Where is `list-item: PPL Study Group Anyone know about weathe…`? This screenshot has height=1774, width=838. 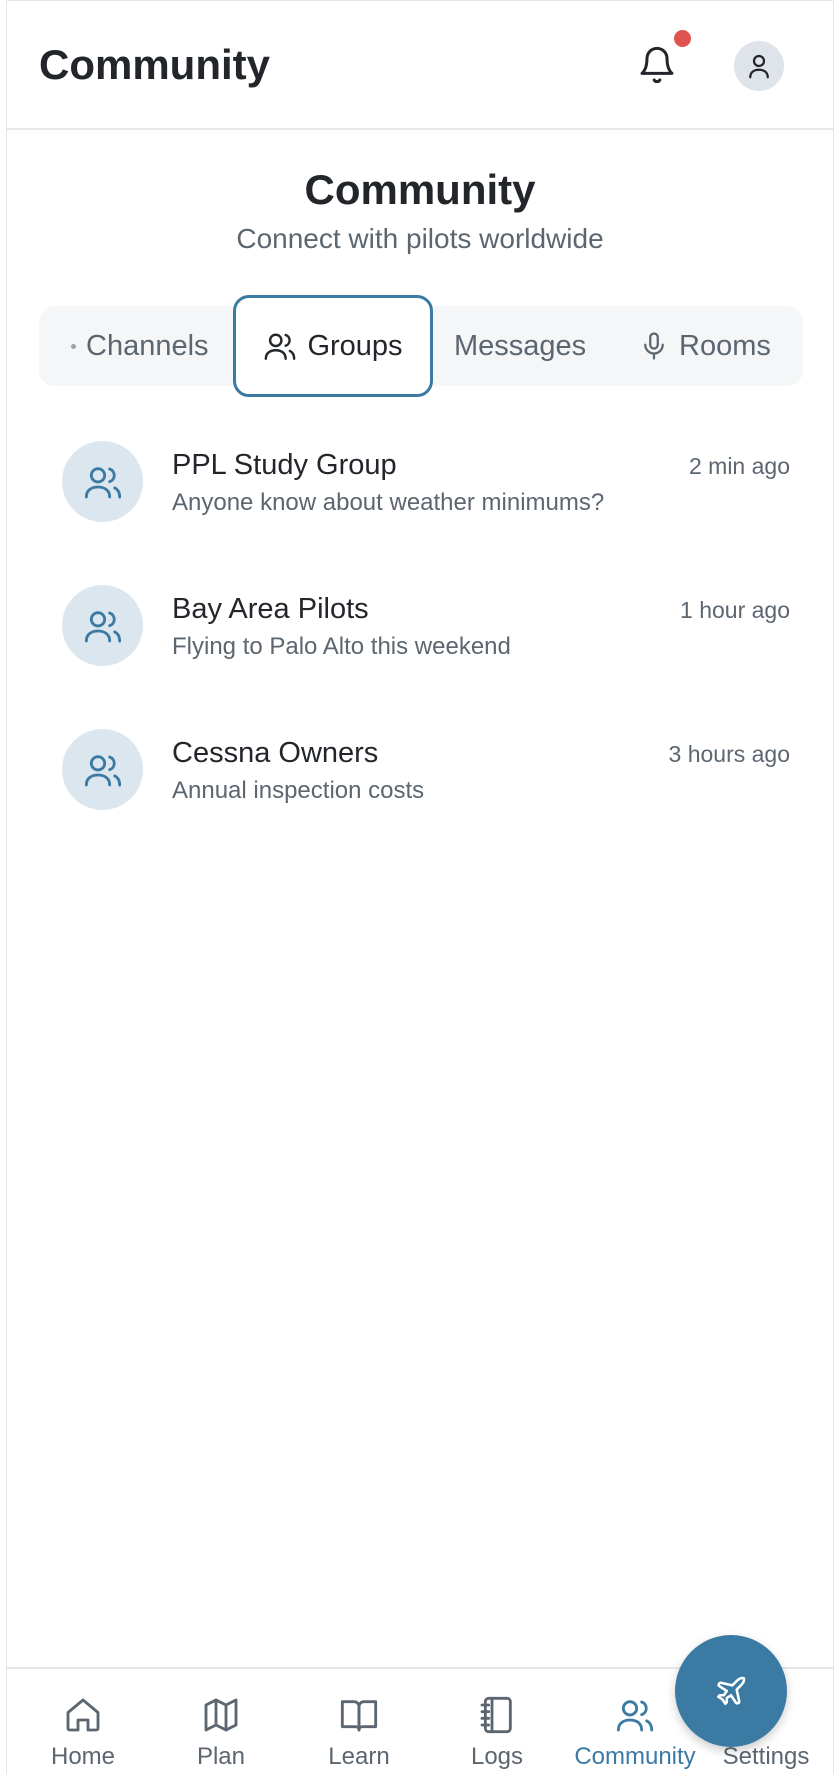 list-item: PPL Study Group Anyone know about weathe… is located at coordinates (426, 476).